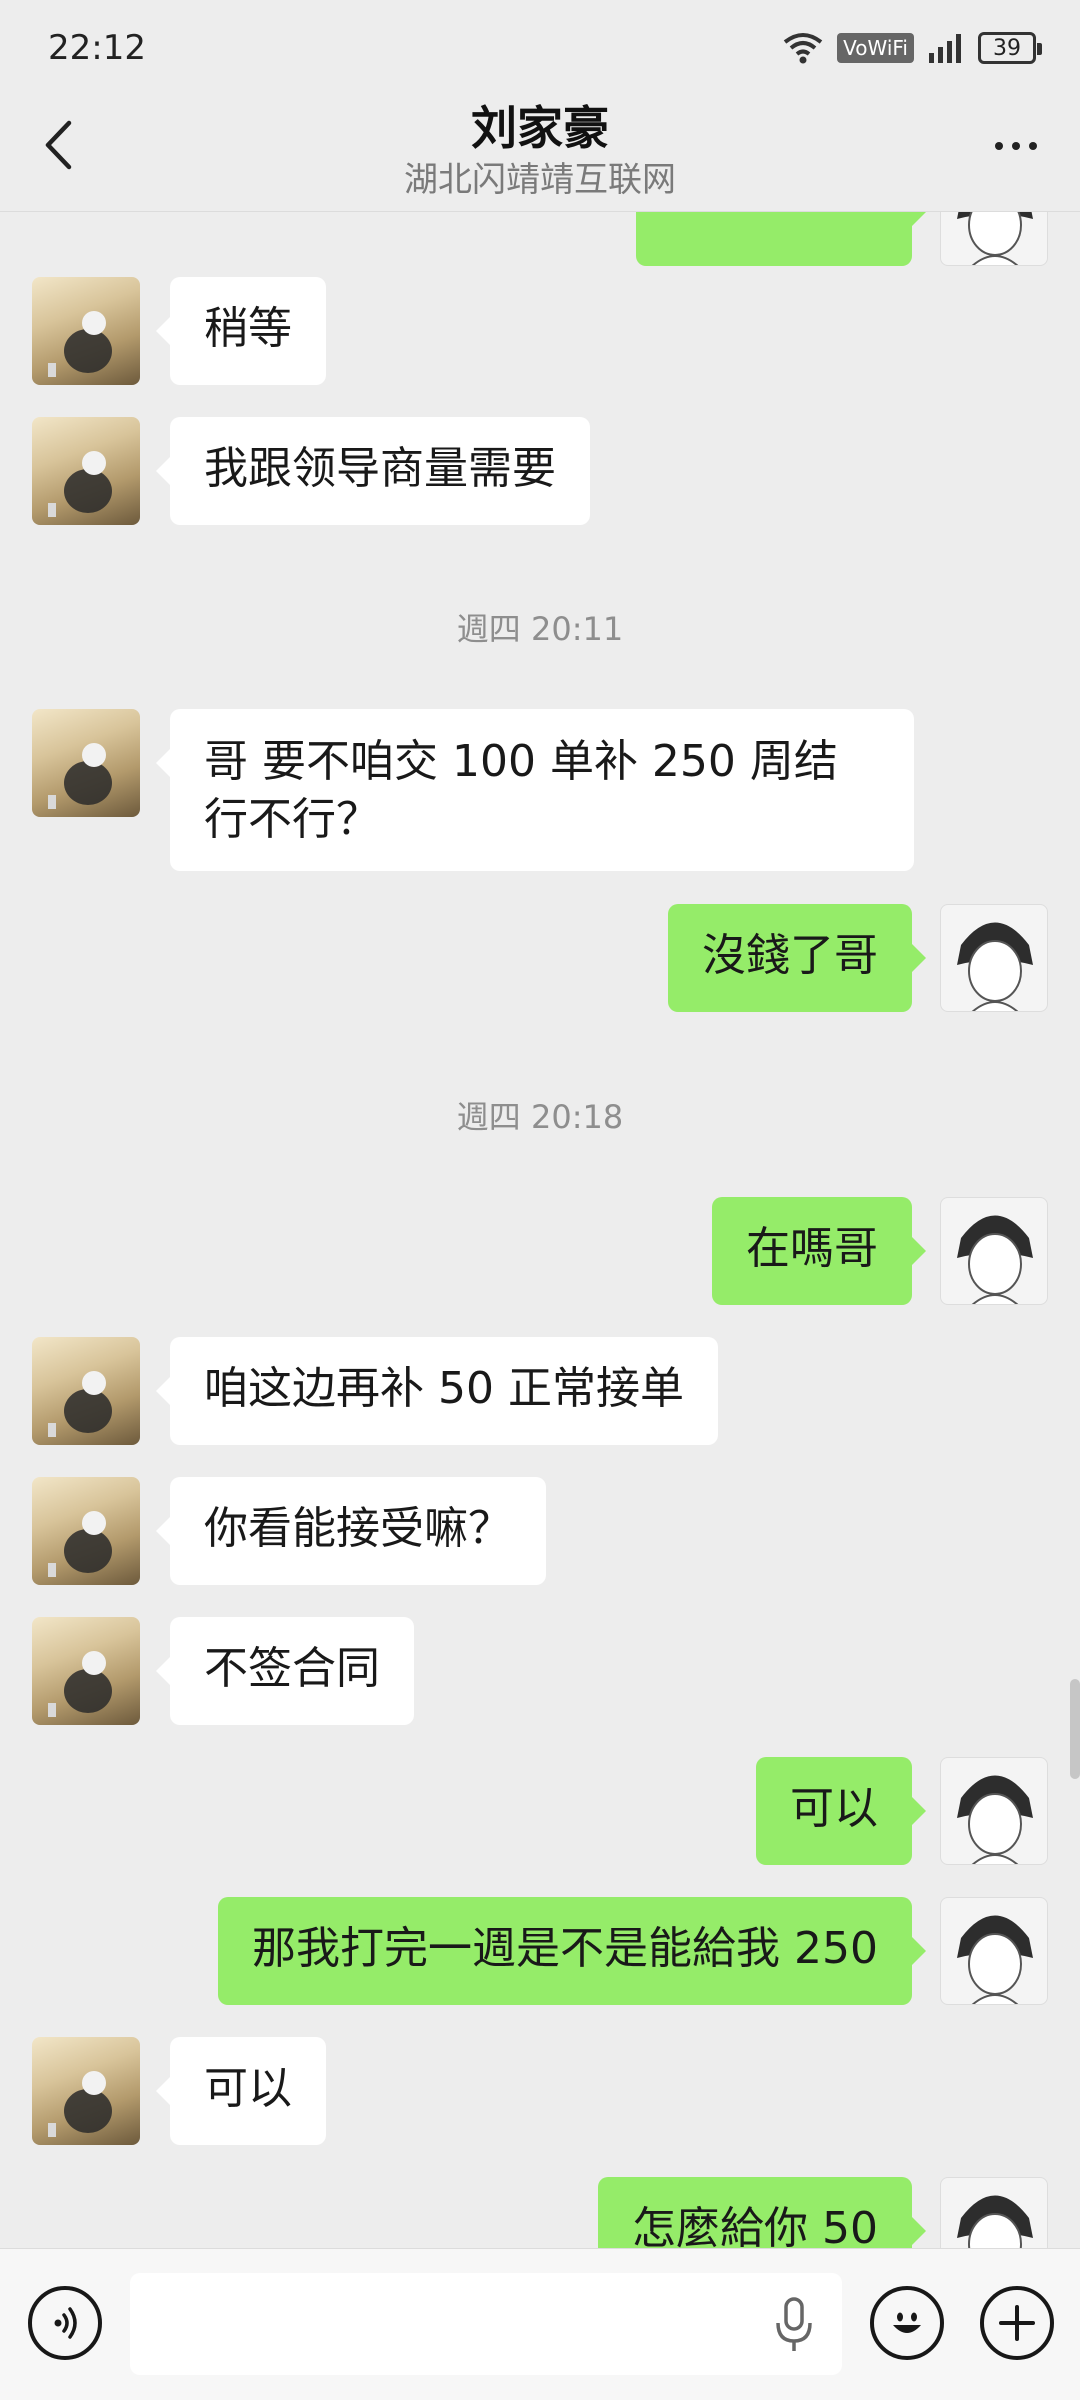  Describe the element at coordinates (1007, 48) in the screenshot. I see `battery-level: 39` at that location.